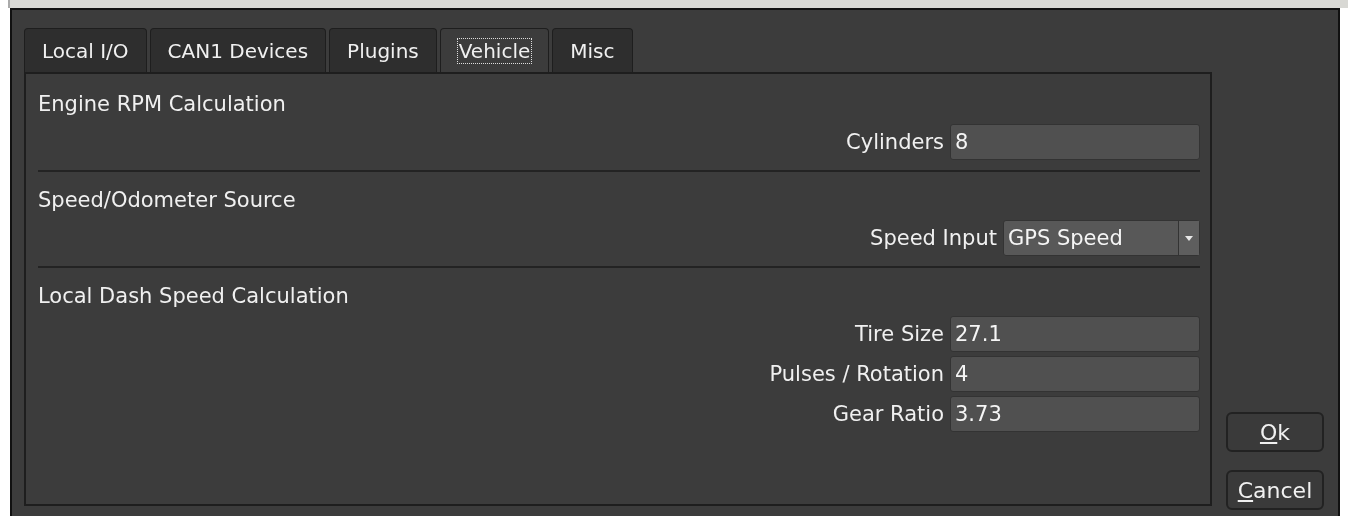 Image resolution: width=1348 pixels, height=516 pixels. What do you see at coordinates (1075, 374) in the screenshot?
I see `input-field: 4` at bounding box center [1075, 374].